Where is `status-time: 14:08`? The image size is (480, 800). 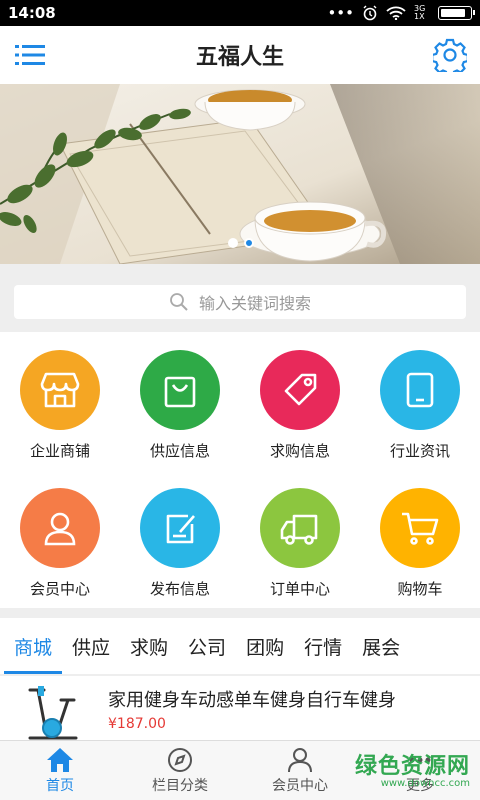
status-time: 14:08 is located at coordinates (32, 13).